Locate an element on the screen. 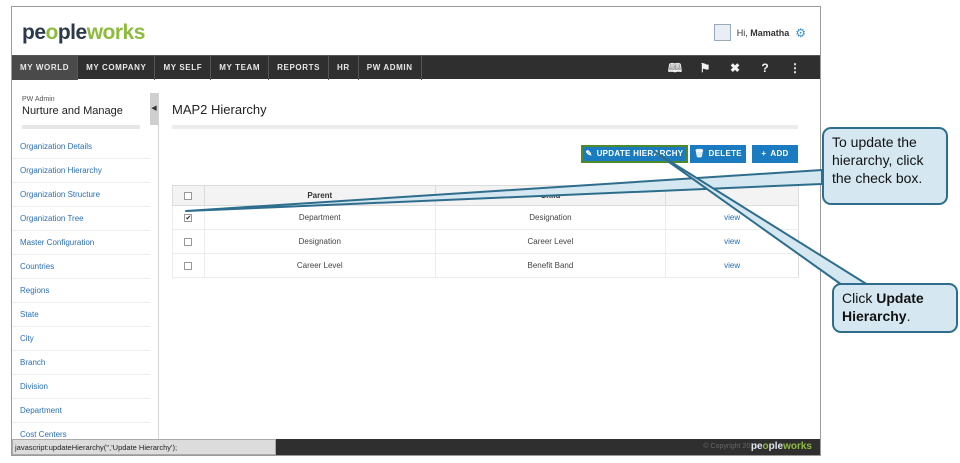 The image size is (960, 463). delete-label: DELETE is located at coordinates (725, 153).